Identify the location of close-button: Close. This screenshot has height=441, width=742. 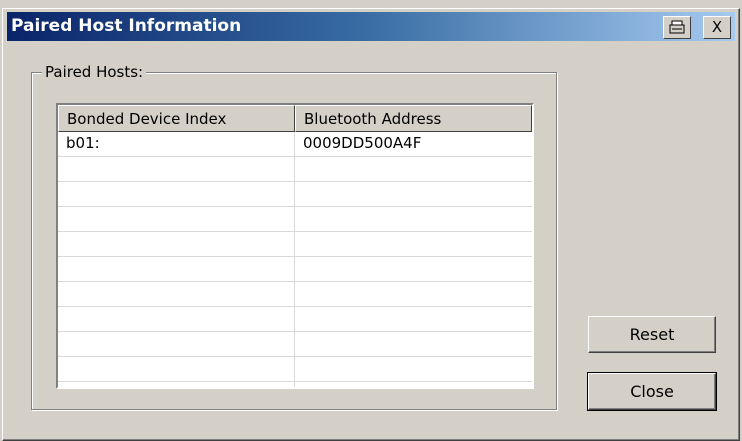
(652, 391).